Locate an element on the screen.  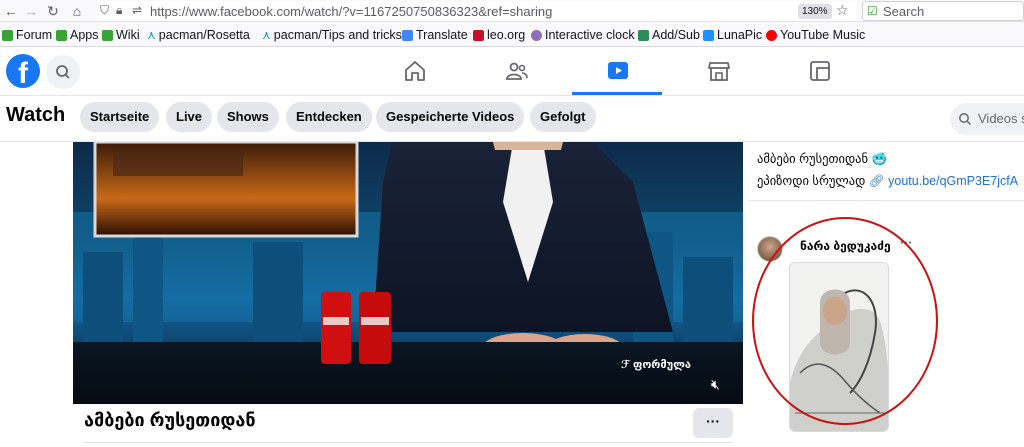
zoom-badge: 130% is located at coordinates (815, 11).